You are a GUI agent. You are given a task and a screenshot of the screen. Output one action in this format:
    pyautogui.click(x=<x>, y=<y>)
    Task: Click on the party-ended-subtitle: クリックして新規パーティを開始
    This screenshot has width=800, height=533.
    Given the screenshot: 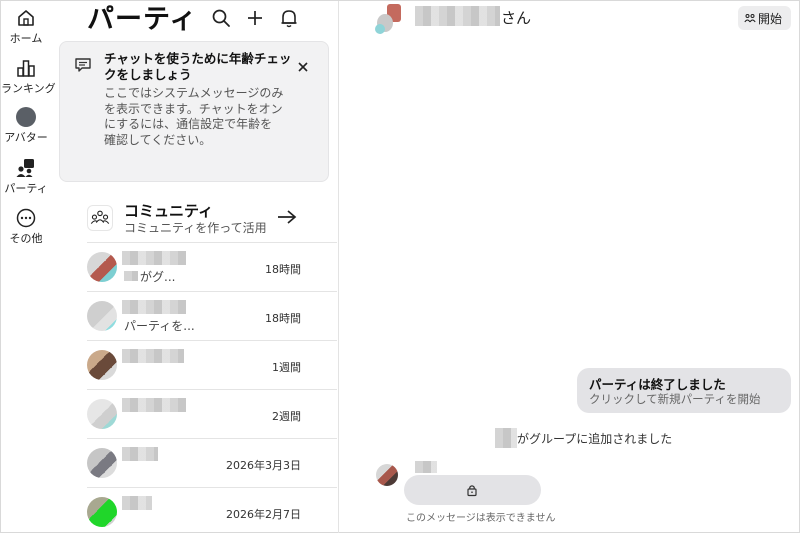 What is the action you would take?
    pyautogui.click(x=675, y=399)
    